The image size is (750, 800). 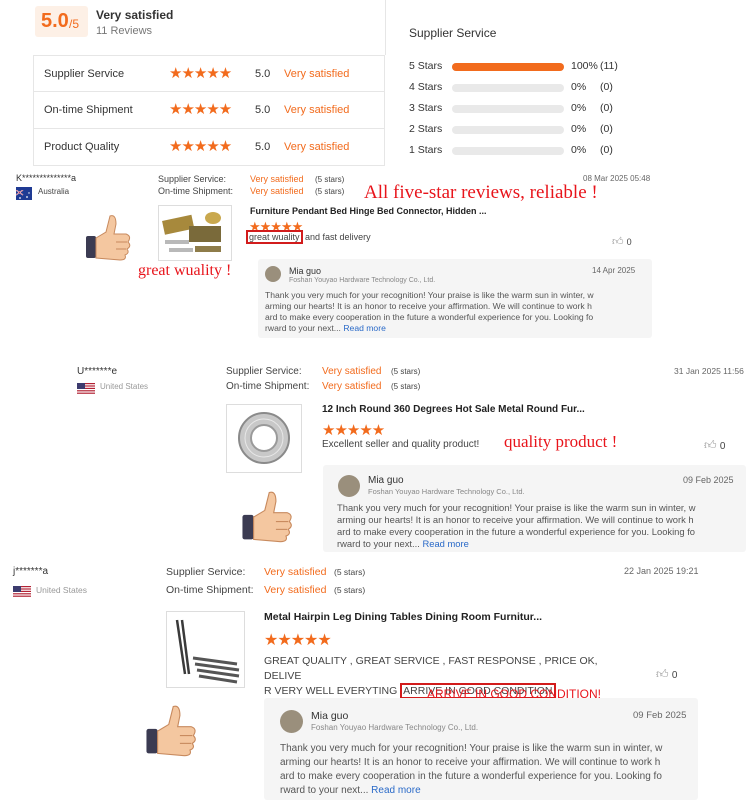 What do you see at coordinates (481, 192) in the screenshot?
I see `annotation-headline: All five-star reviews, reliable !` at bounding box center [481, 192].